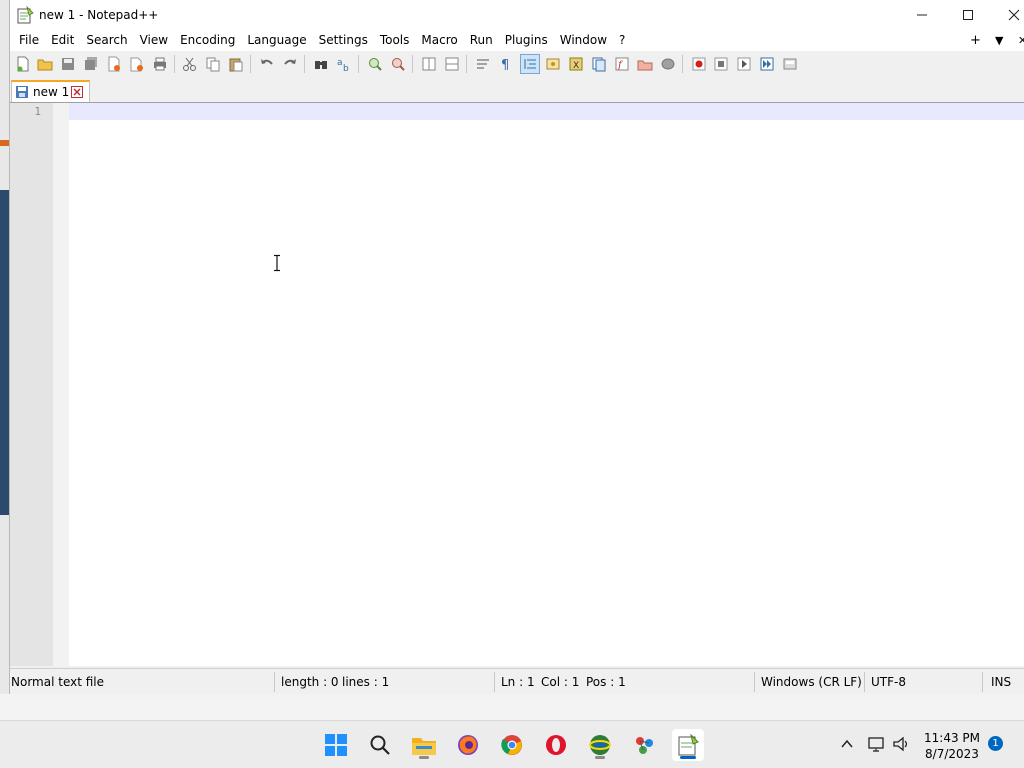  I want to click on menu-tools: Tools, so click(395, 40).